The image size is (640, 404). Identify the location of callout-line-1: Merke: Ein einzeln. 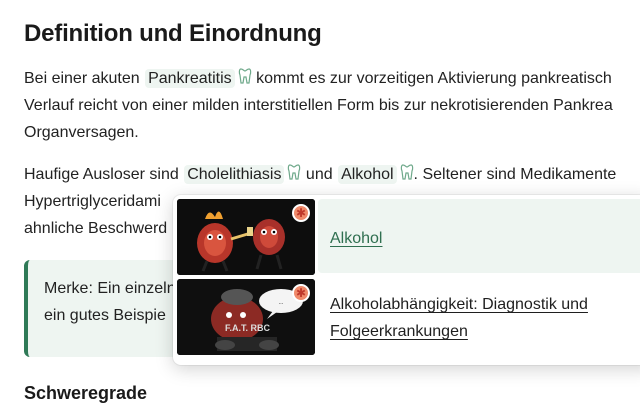
(110, 288).